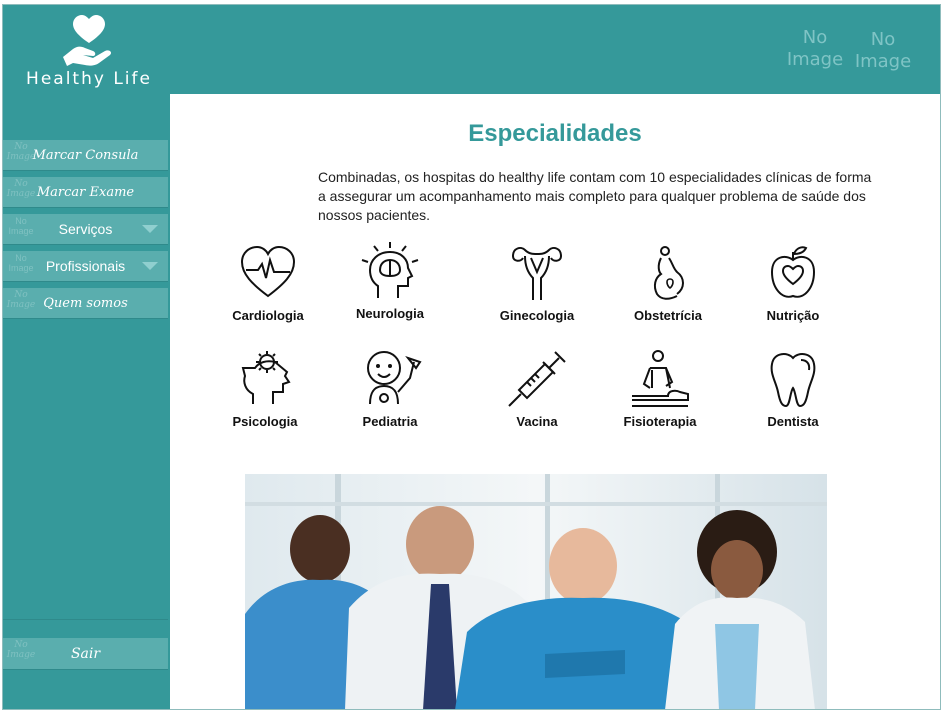  I want to click on sidebar-divider, so click(85, 619).